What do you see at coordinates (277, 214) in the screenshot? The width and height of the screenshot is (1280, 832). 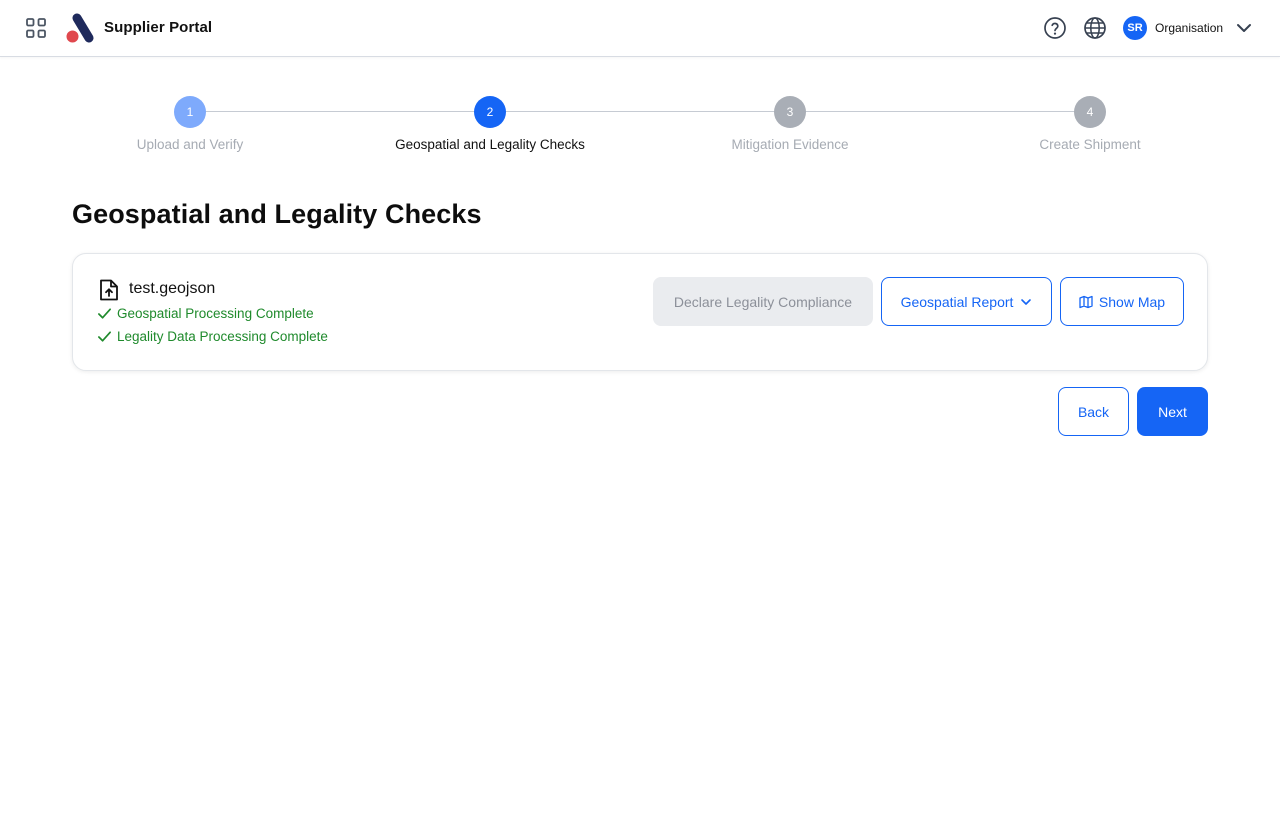 I see `page-title: Geospatial and Legality Checks` at bounding box center [277, 214].